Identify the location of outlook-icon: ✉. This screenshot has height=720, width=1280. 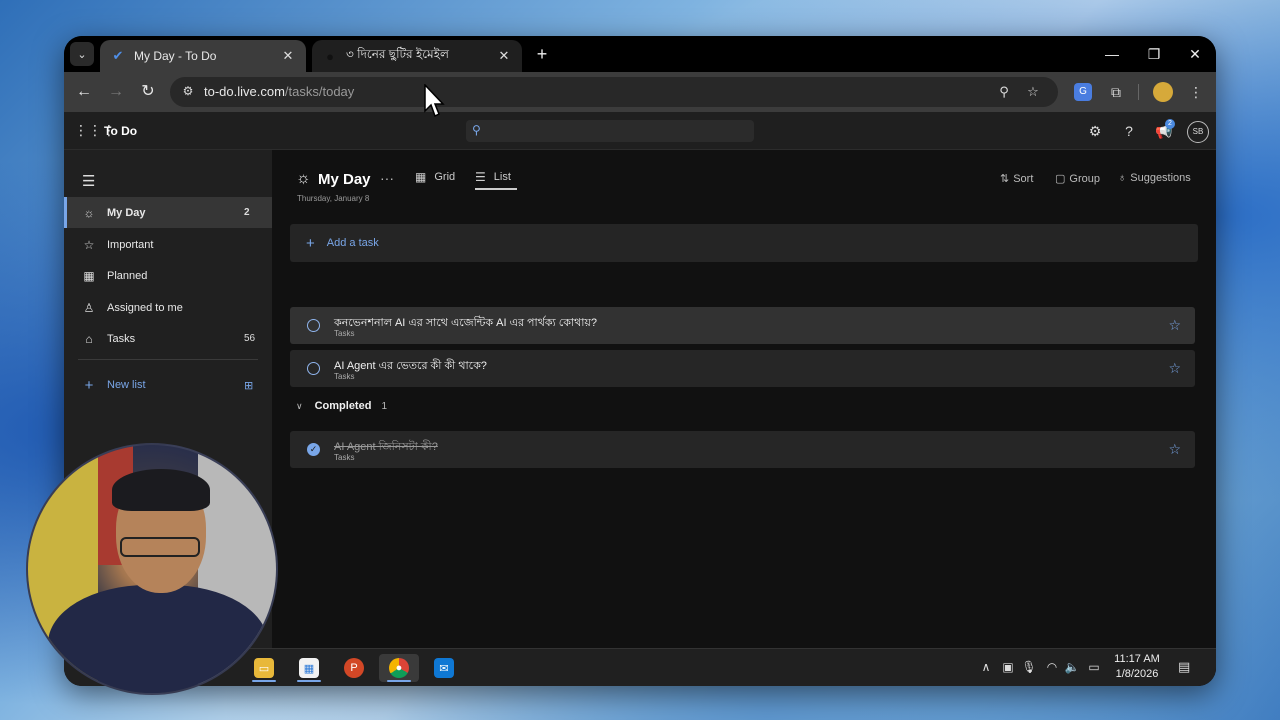
(444, 668).